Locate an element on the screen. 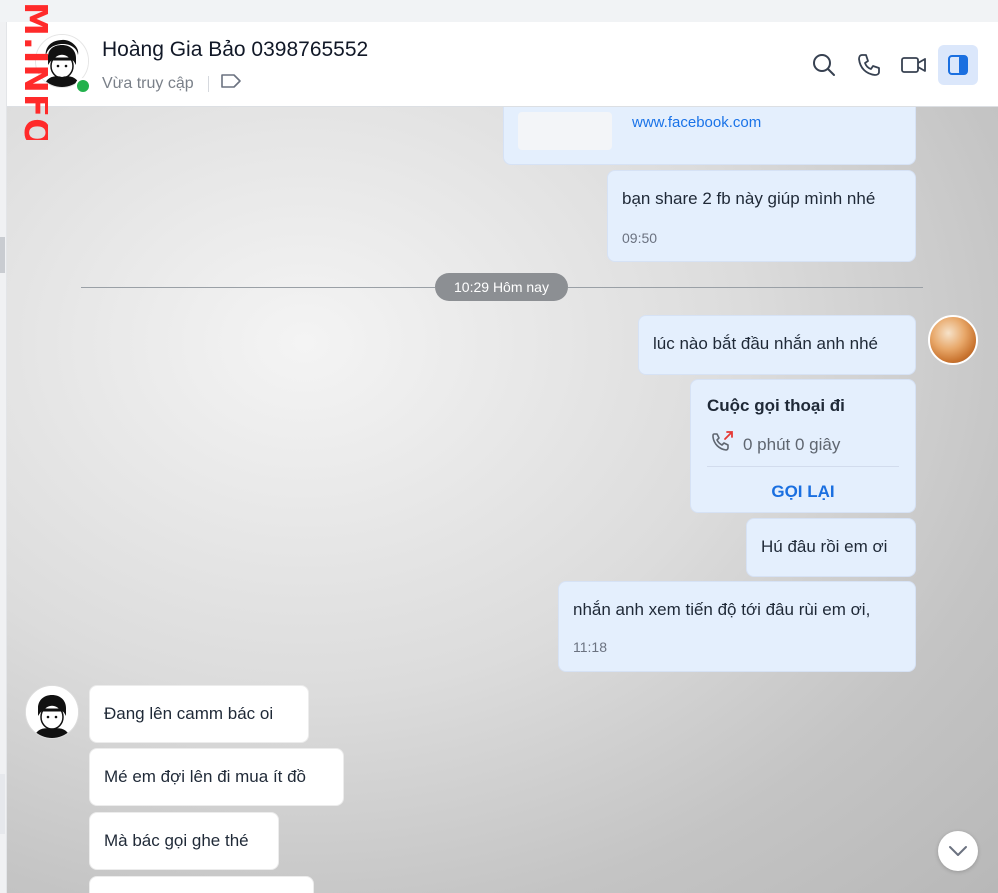  tag-icon is located at coordinates (231, 83).